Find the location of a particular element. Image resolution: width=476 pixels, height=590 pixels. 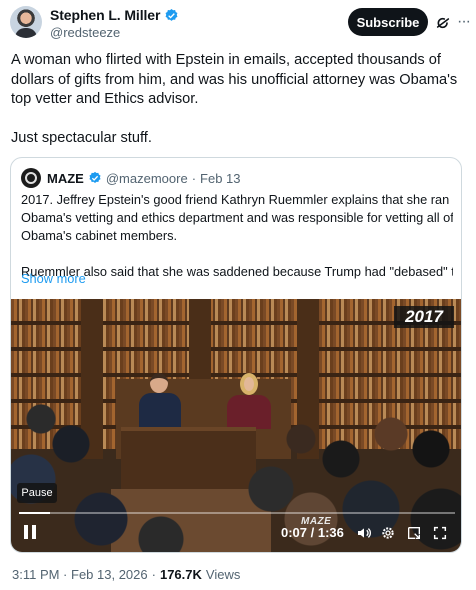

pause-icon is located at coordinates (30, 532).